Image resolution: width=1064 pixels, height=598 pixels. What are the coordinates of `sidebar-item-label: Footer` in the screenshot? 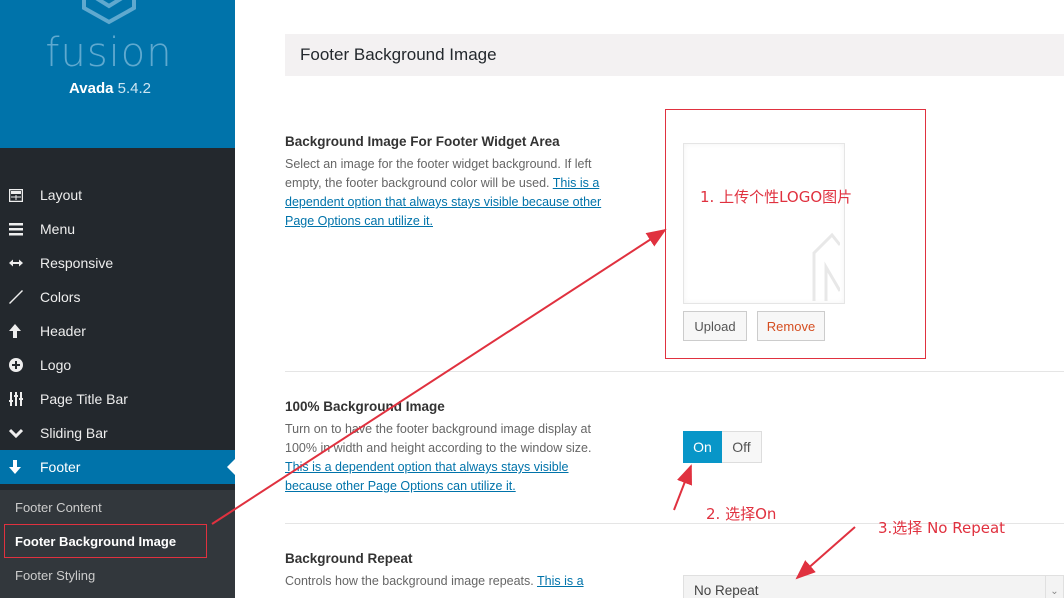 It's located at (60, 467).